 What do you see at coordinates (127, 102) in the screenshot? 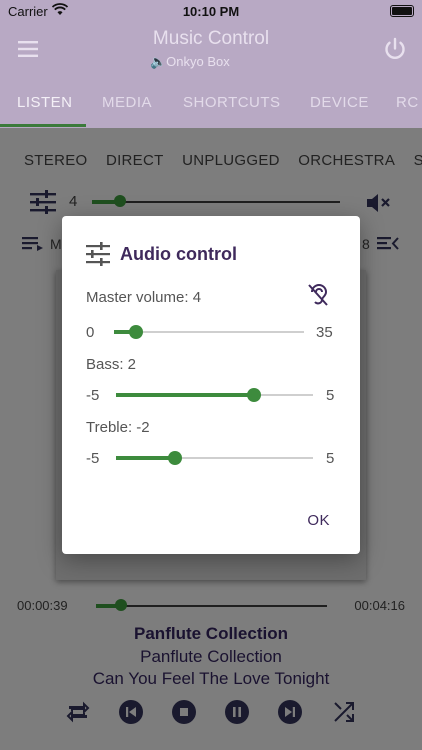
I see `tab-media: MEDIA` at bounding box center [127, 102].